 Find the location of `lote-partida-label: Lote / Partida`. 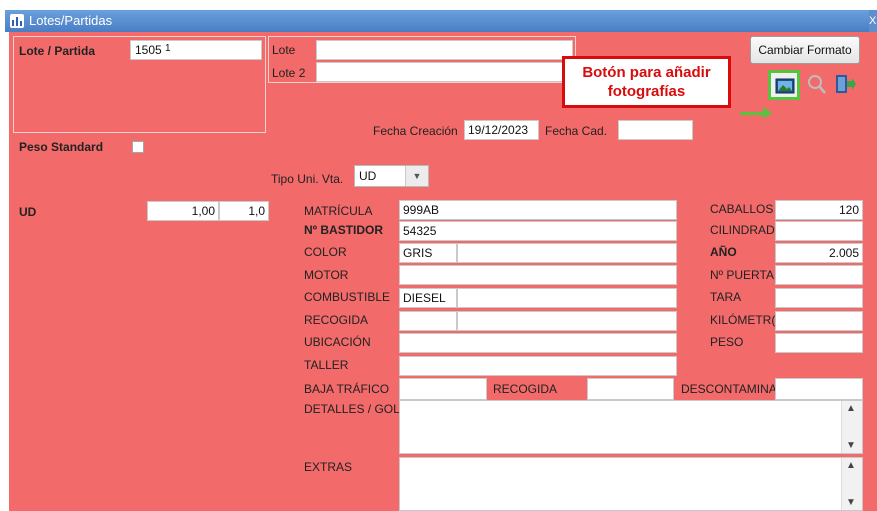

lote-partida-label: Lote / Partida is located at coordinates (57, 51).